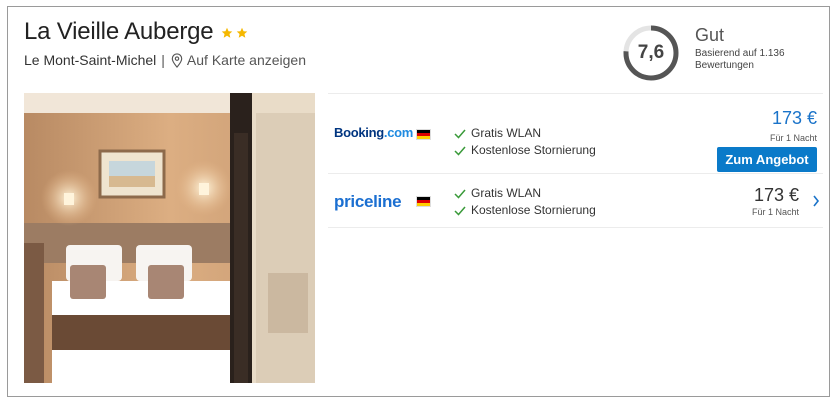  I want to click on rating-basis: Basierend auf 1.136 Bewertungen, so click(740, 59).